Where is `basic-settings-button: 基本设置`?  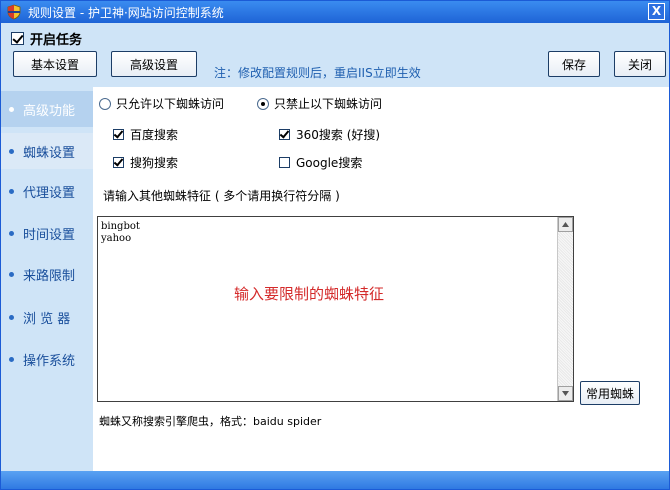
basic-settings-button: 基本设置 is located at coordinates (55, 64).